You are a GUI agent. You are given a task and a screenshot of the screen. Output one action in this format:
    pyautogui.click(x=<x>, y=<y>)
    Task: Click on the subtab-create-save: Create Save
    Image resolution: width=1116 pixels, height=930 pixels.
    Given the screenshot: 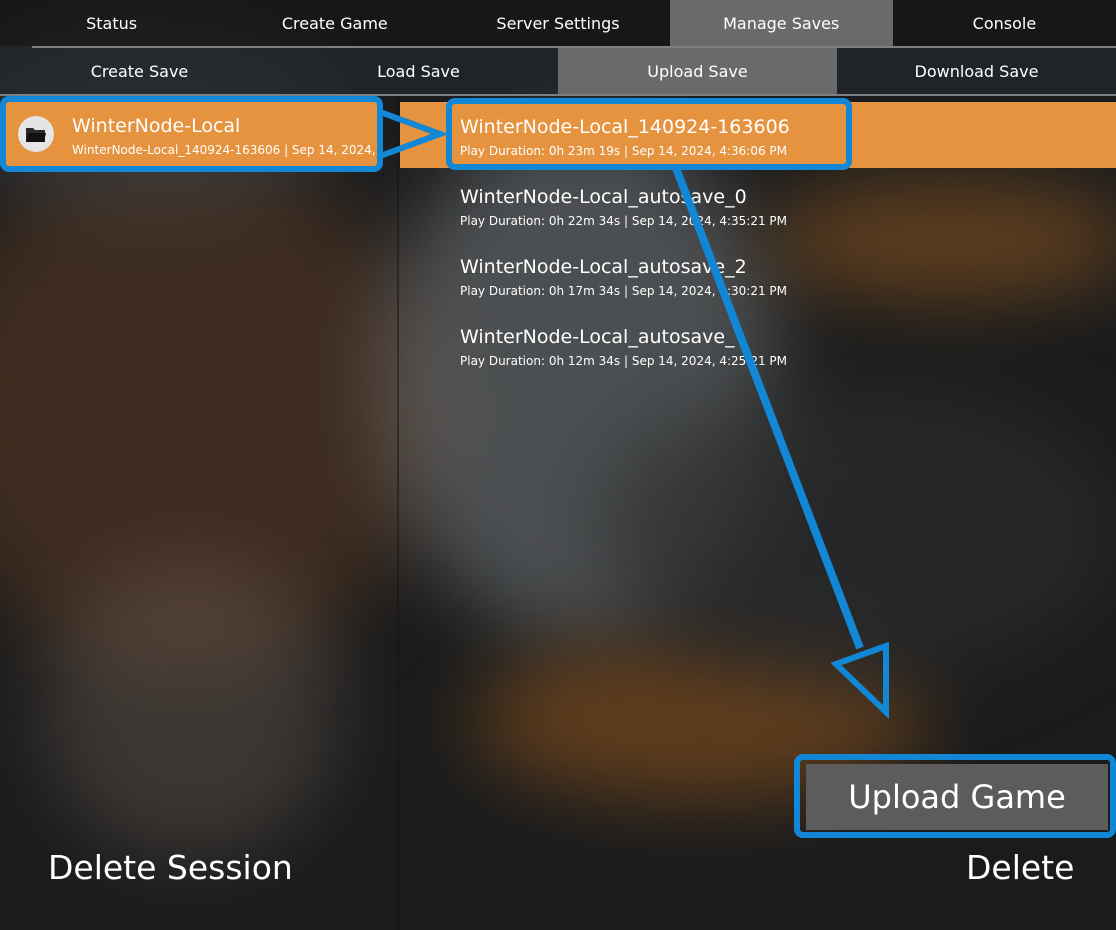 What is the action you would take?
    pyautogui.click(x=139, y=71)
    